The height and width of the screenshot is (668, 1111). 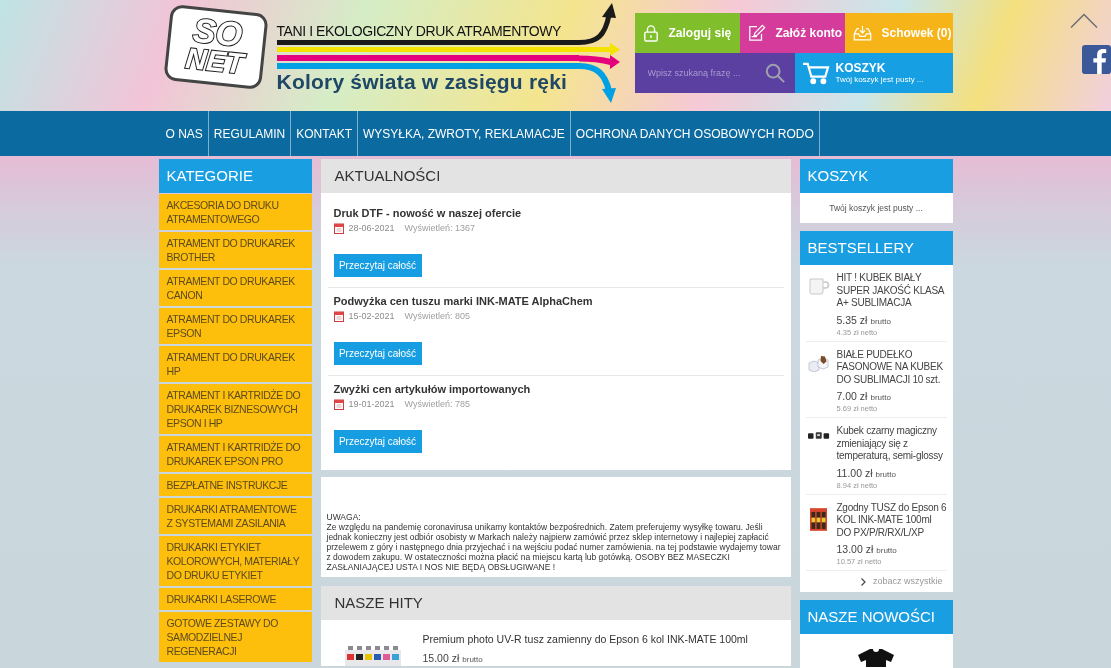 I want to click on gross-price: 11.00 zł, so click(x=854, y=473).